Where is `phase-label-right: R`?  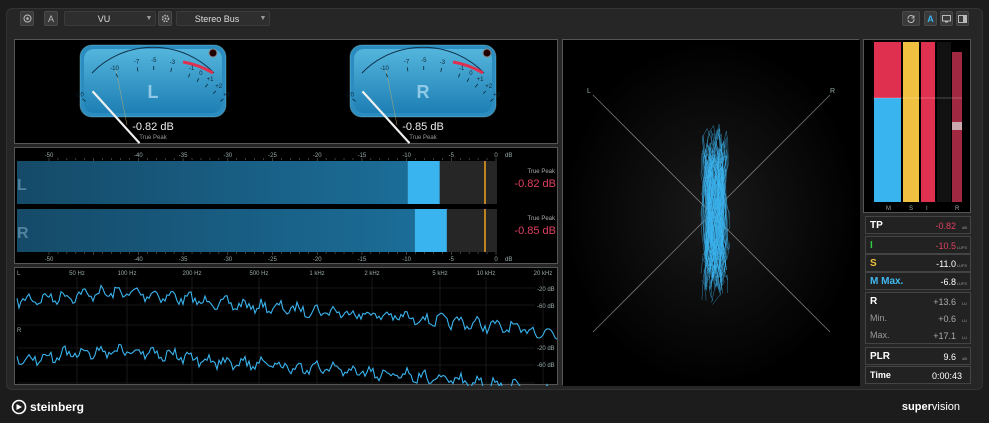
phase-label-right: R is located at coordinates (832, 91).